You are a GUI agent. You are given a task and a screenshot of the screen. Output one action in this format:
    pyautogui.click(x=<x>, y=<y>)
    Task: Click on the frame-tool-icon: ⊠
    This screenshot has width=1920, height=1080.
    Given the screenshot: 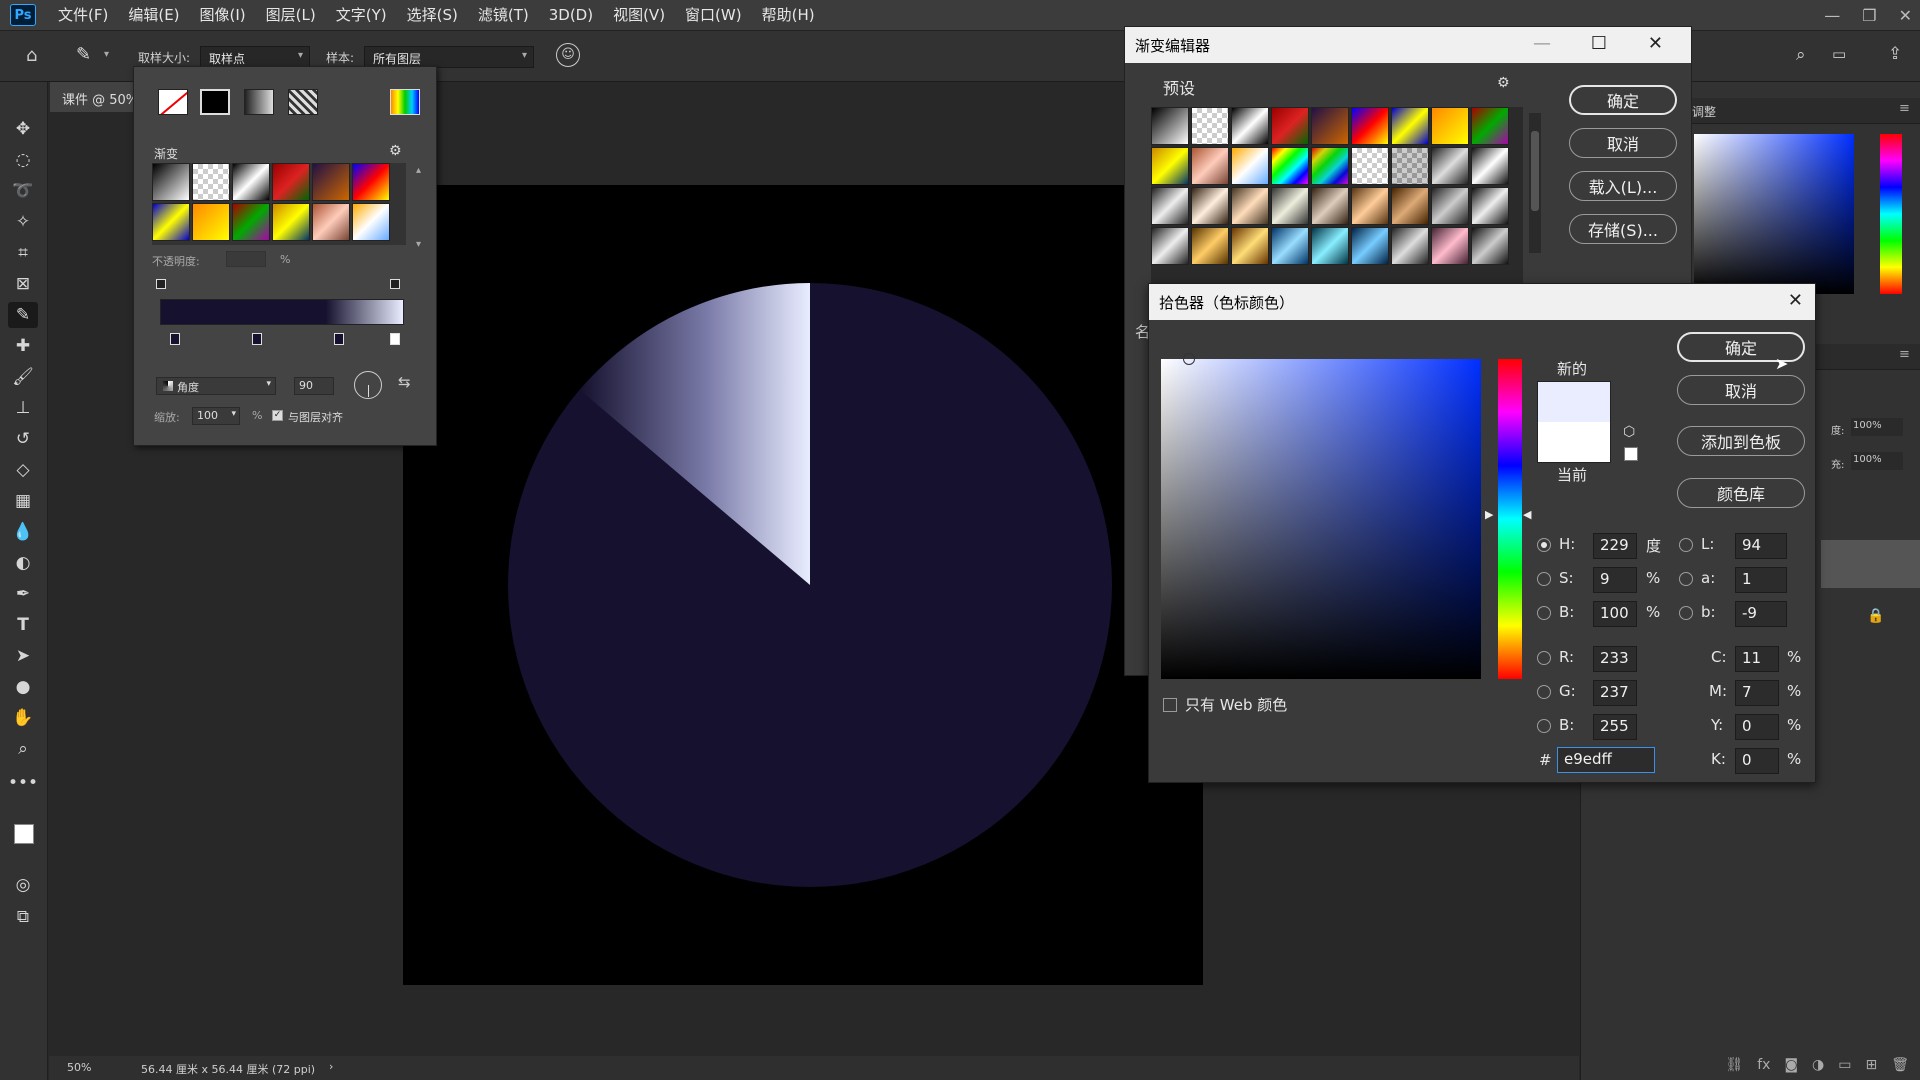 What is the action you would take?
    pyautogui.click(x=23, y=284)
    